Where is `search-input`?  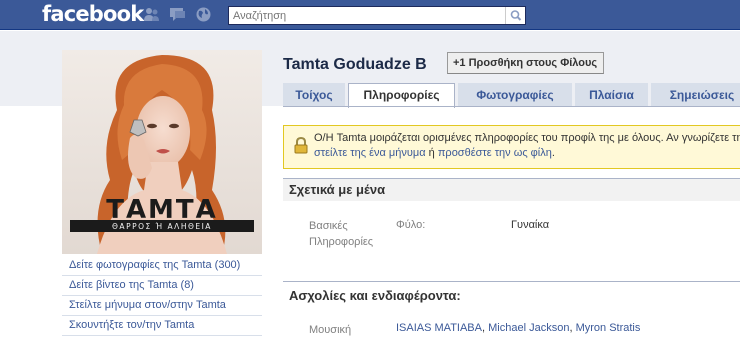 search-input is located at coordinates (367, 15).